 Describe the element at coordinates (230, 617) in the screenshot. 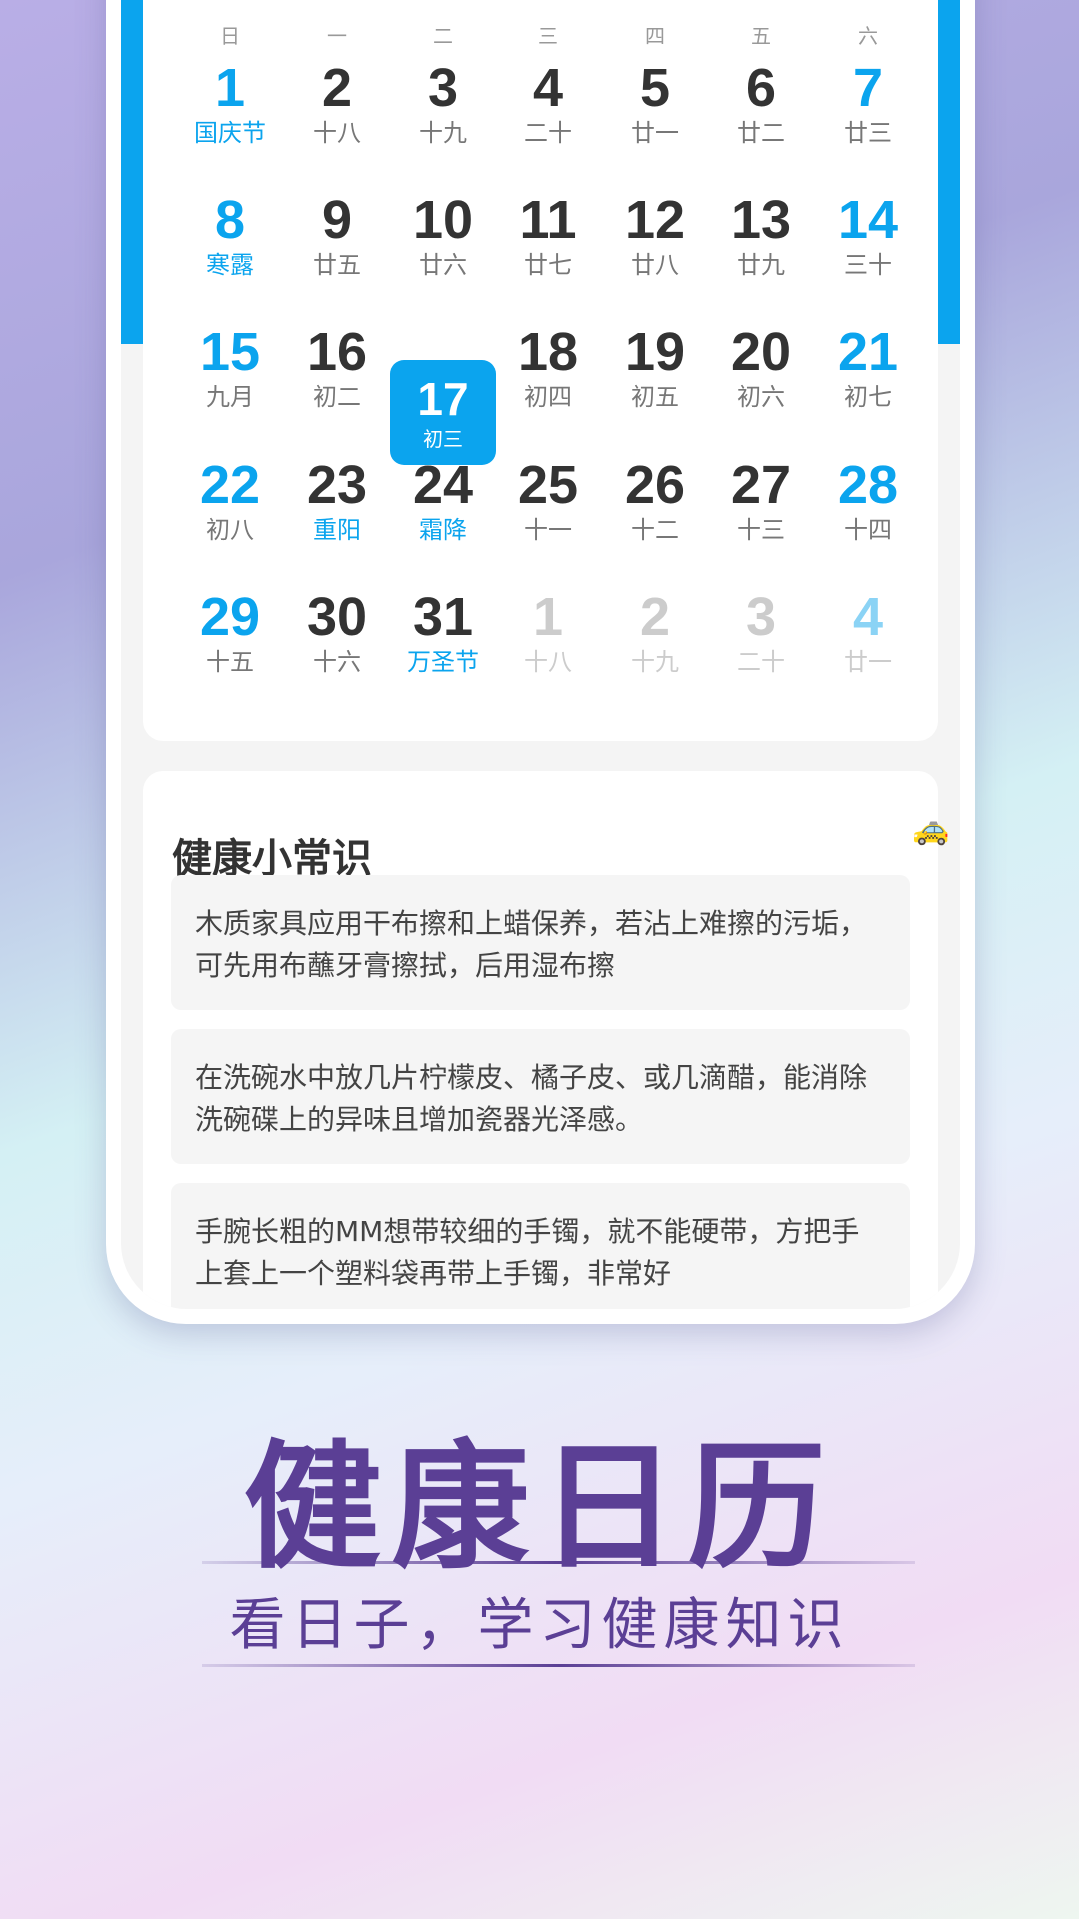

I see `day-number: 29` at that location.